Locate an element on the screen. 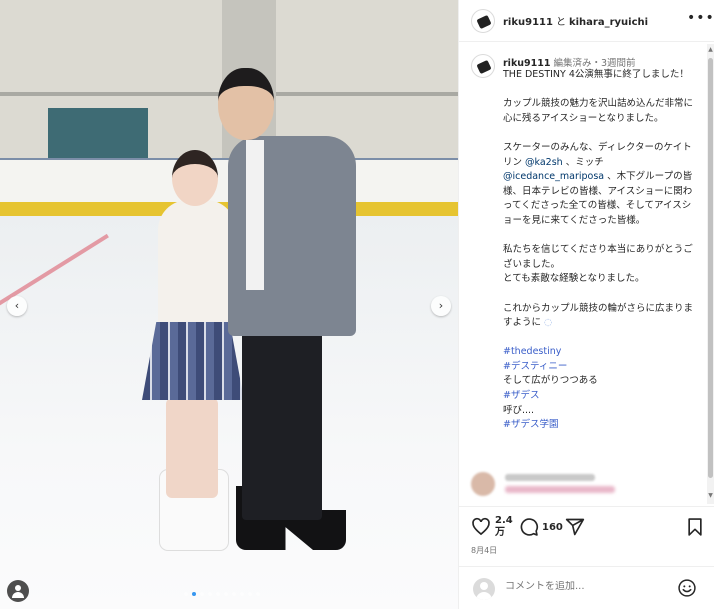 The width and height of the screenshot is (714, 609). caption-paragraph: カップル競技の魅力を沢山詰め込んだ非常に心に残るアイスショーとなりました。 is located at coordinates (598, 111).